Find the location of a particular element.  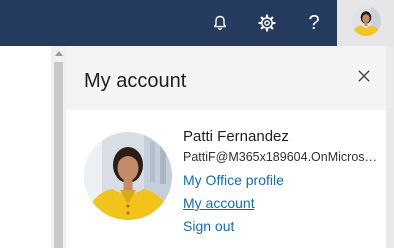

my-account-link: My account is located at coordinates (284, 203).